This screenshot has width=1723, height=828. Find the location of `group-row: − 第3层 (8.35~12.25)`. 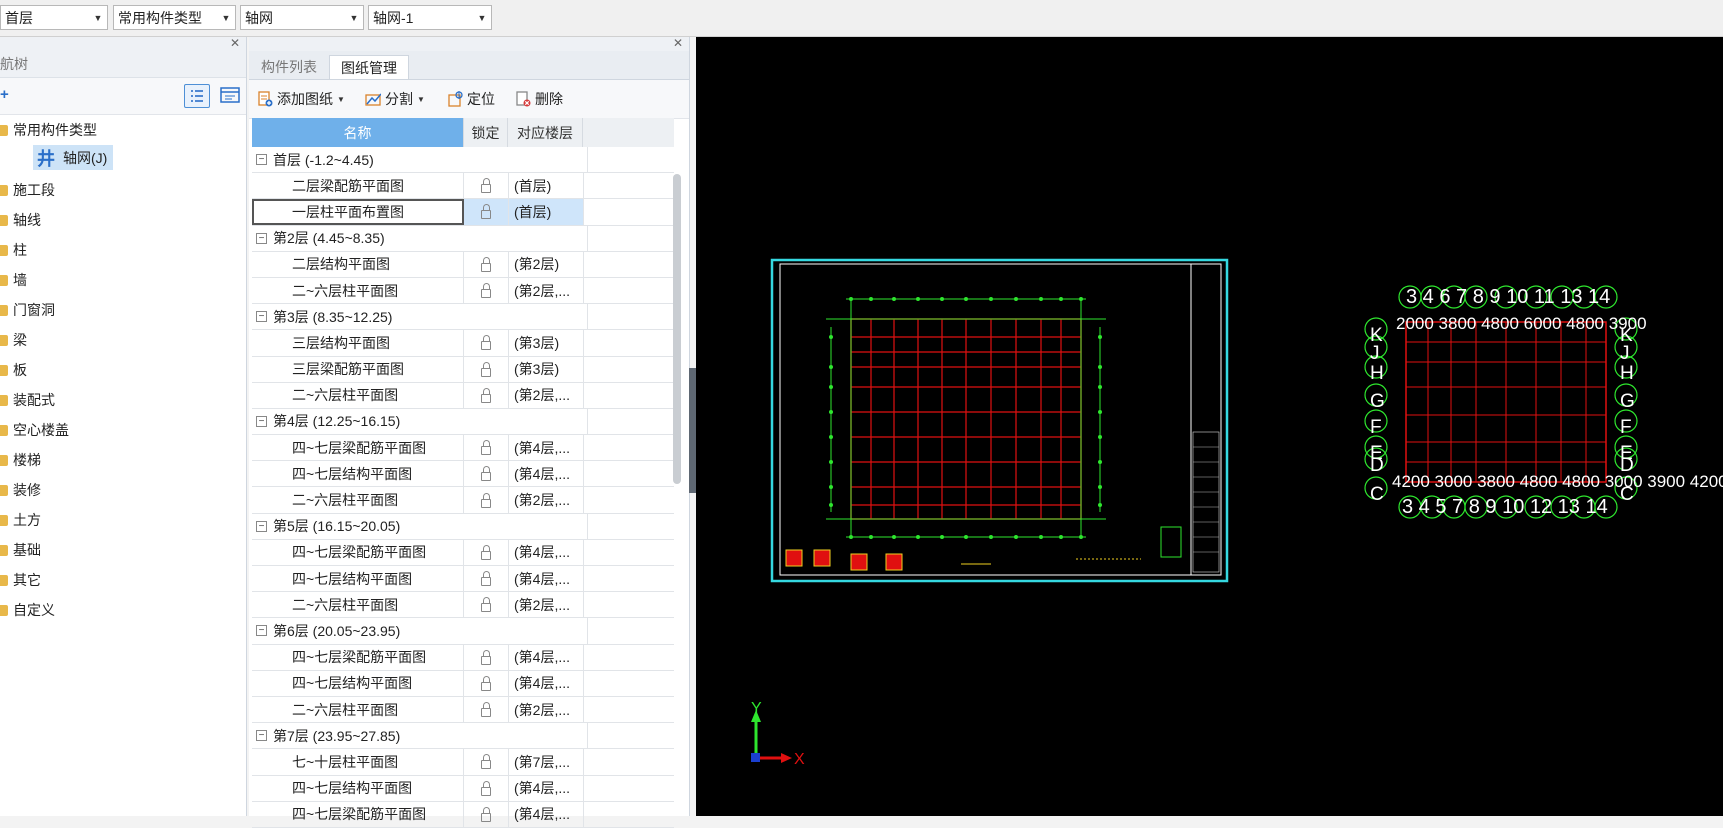

group-row: − 第3层 (8.35~12.25) is located at coordinates (463, 317).